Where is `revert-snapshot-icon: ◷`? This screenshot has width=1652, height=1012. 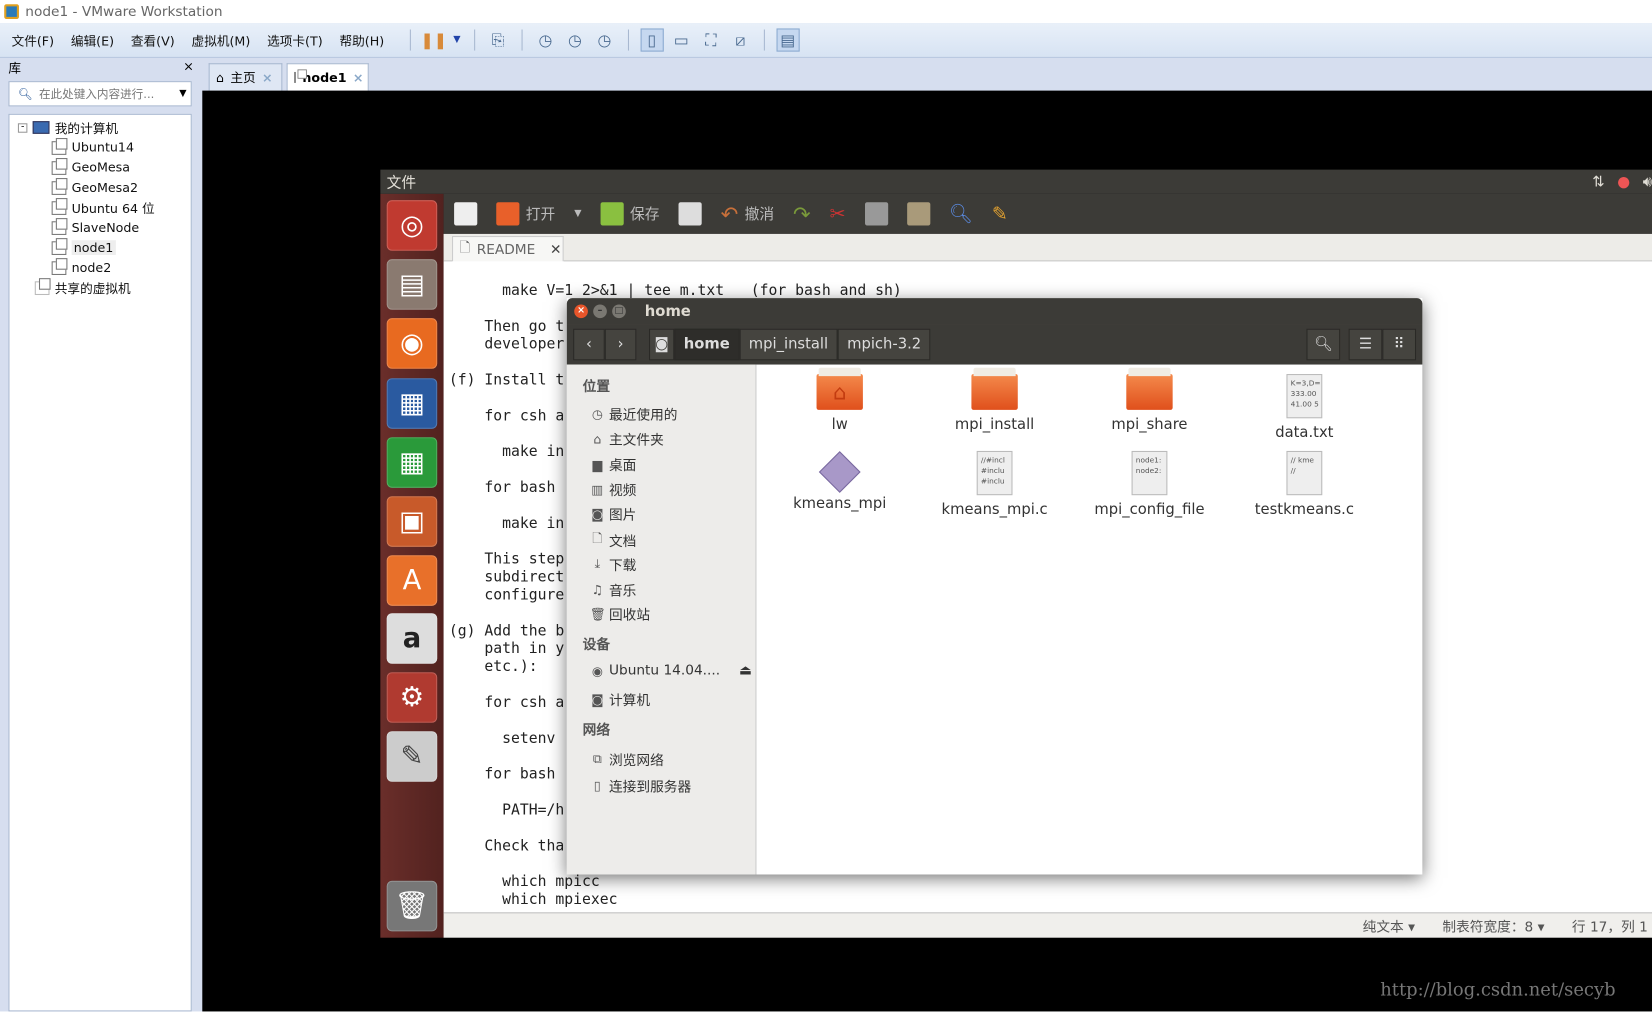
revert-snapshot-icon: ◷ is located at coordinates (574, 39).